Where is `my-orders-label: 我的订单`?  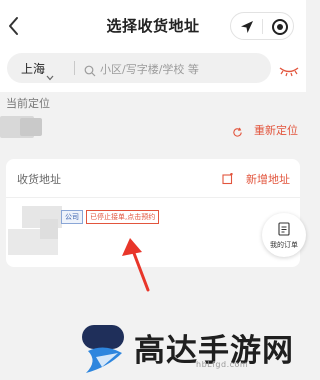
my-orders-label: 我的订单 is located at coordinates (284, 245).